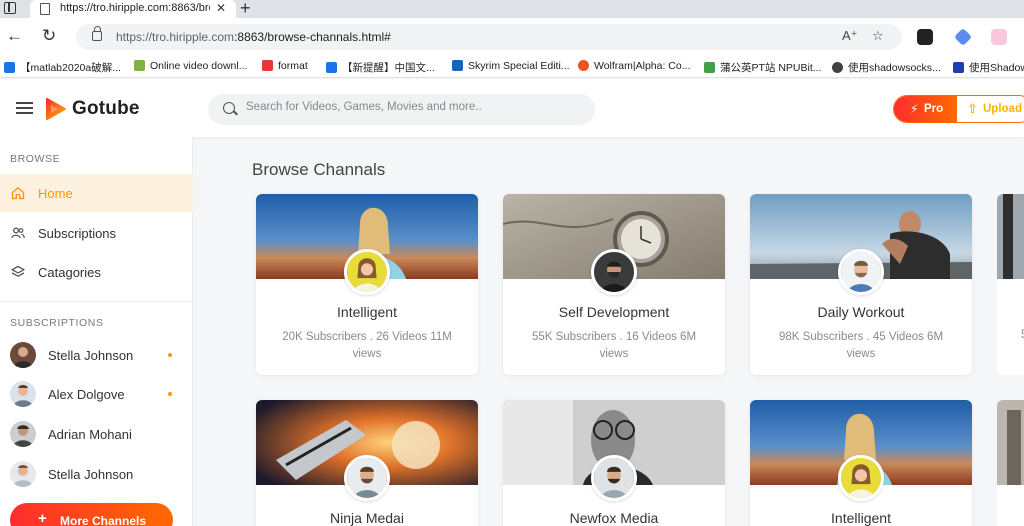 The width and height of the screenshot is (1024, 526). What do you see at coordinates (1010, 284) in the screenshot?
I see `channel-card-partial: 5` at bounding box center [1010, 284].